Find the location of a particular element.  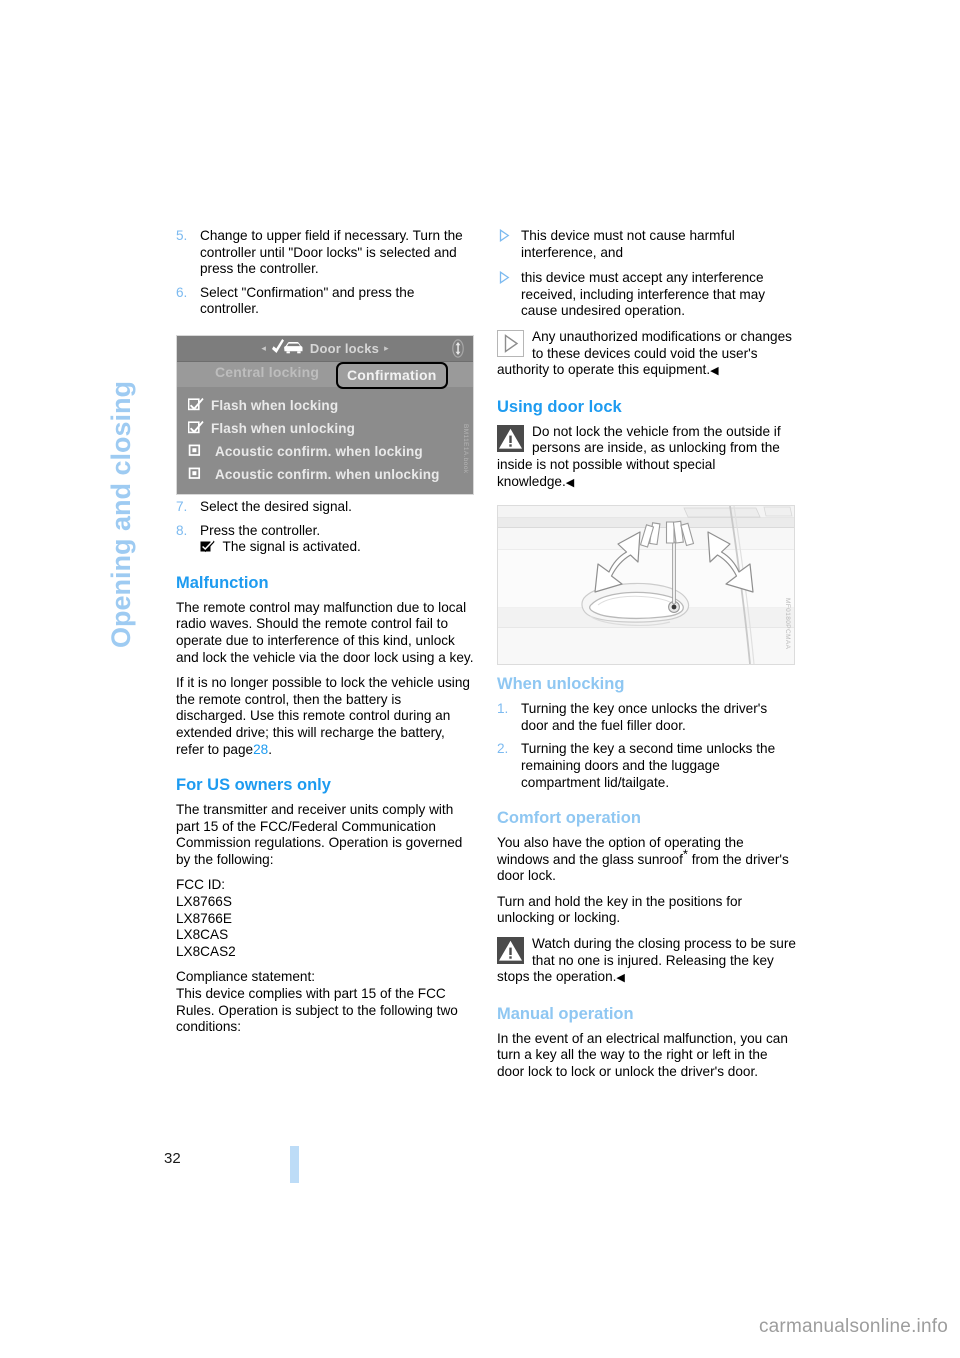

step-note-text: The signal is activated. is located at coordinates (291, 547).